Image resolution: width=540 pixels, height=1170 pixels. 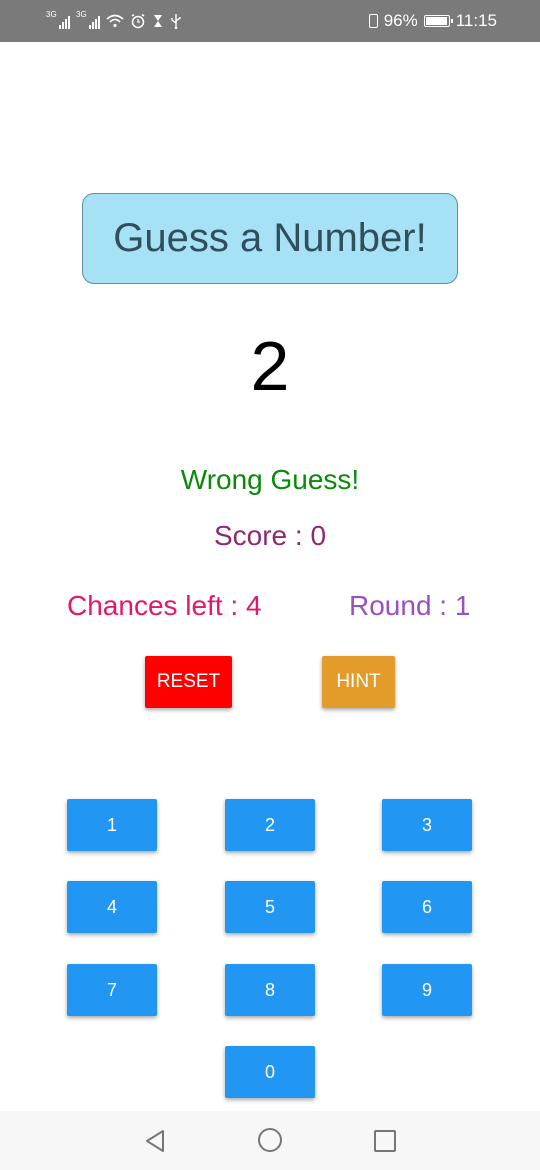 I want to click on usb-icon, so click(x=176, y=21).